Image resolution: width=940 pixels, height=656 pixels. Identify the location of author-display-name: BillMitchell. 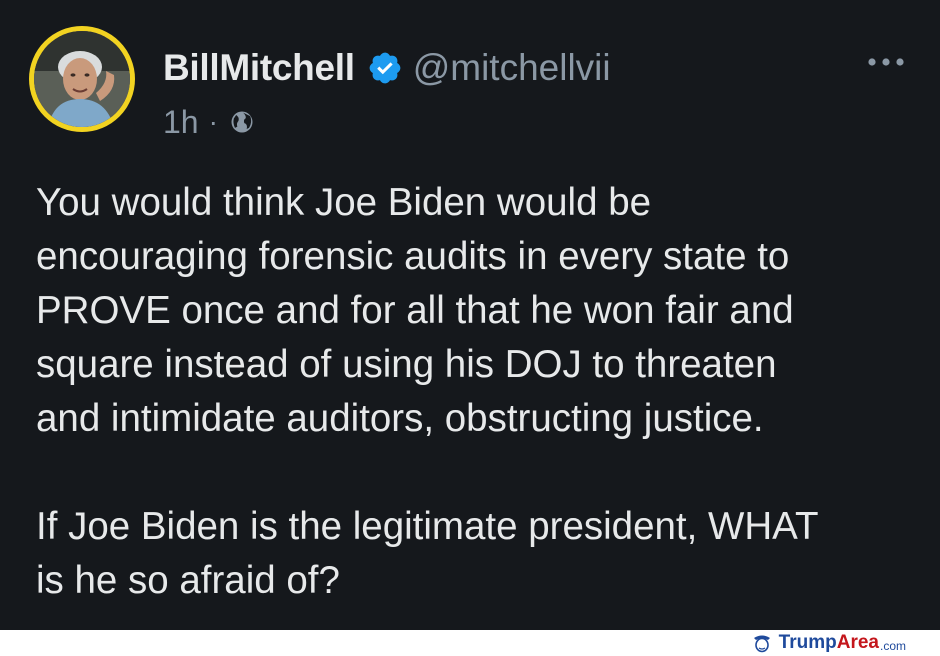
(259, 68).